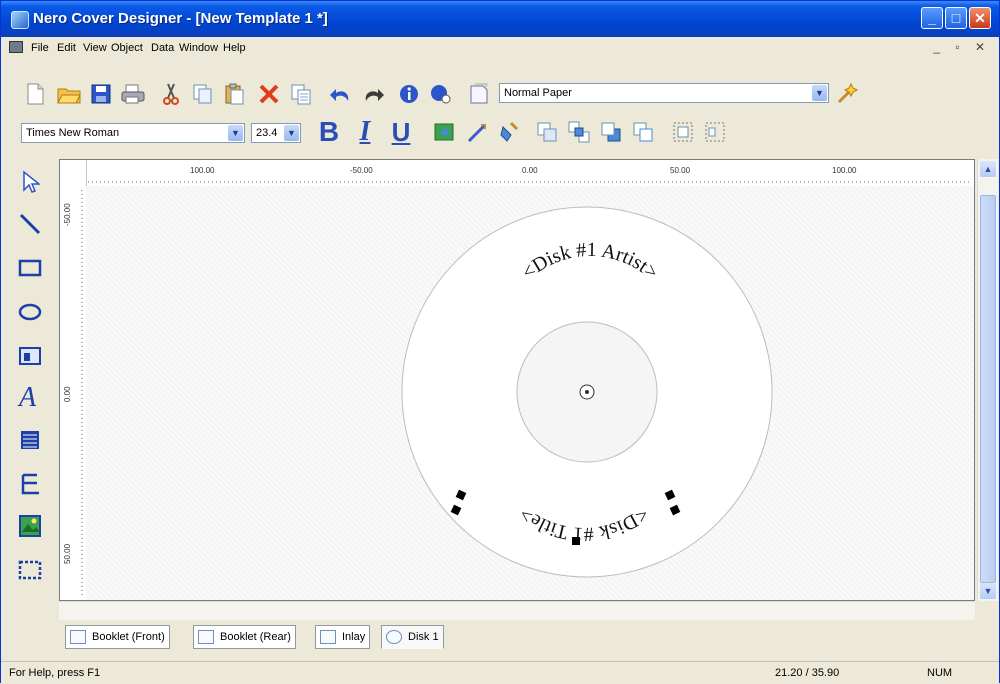 The width and height of the screenshot is (1000, 684). Describe the element at coordinates (35, 94) in the screenshot. I see `new-icon` at that location.